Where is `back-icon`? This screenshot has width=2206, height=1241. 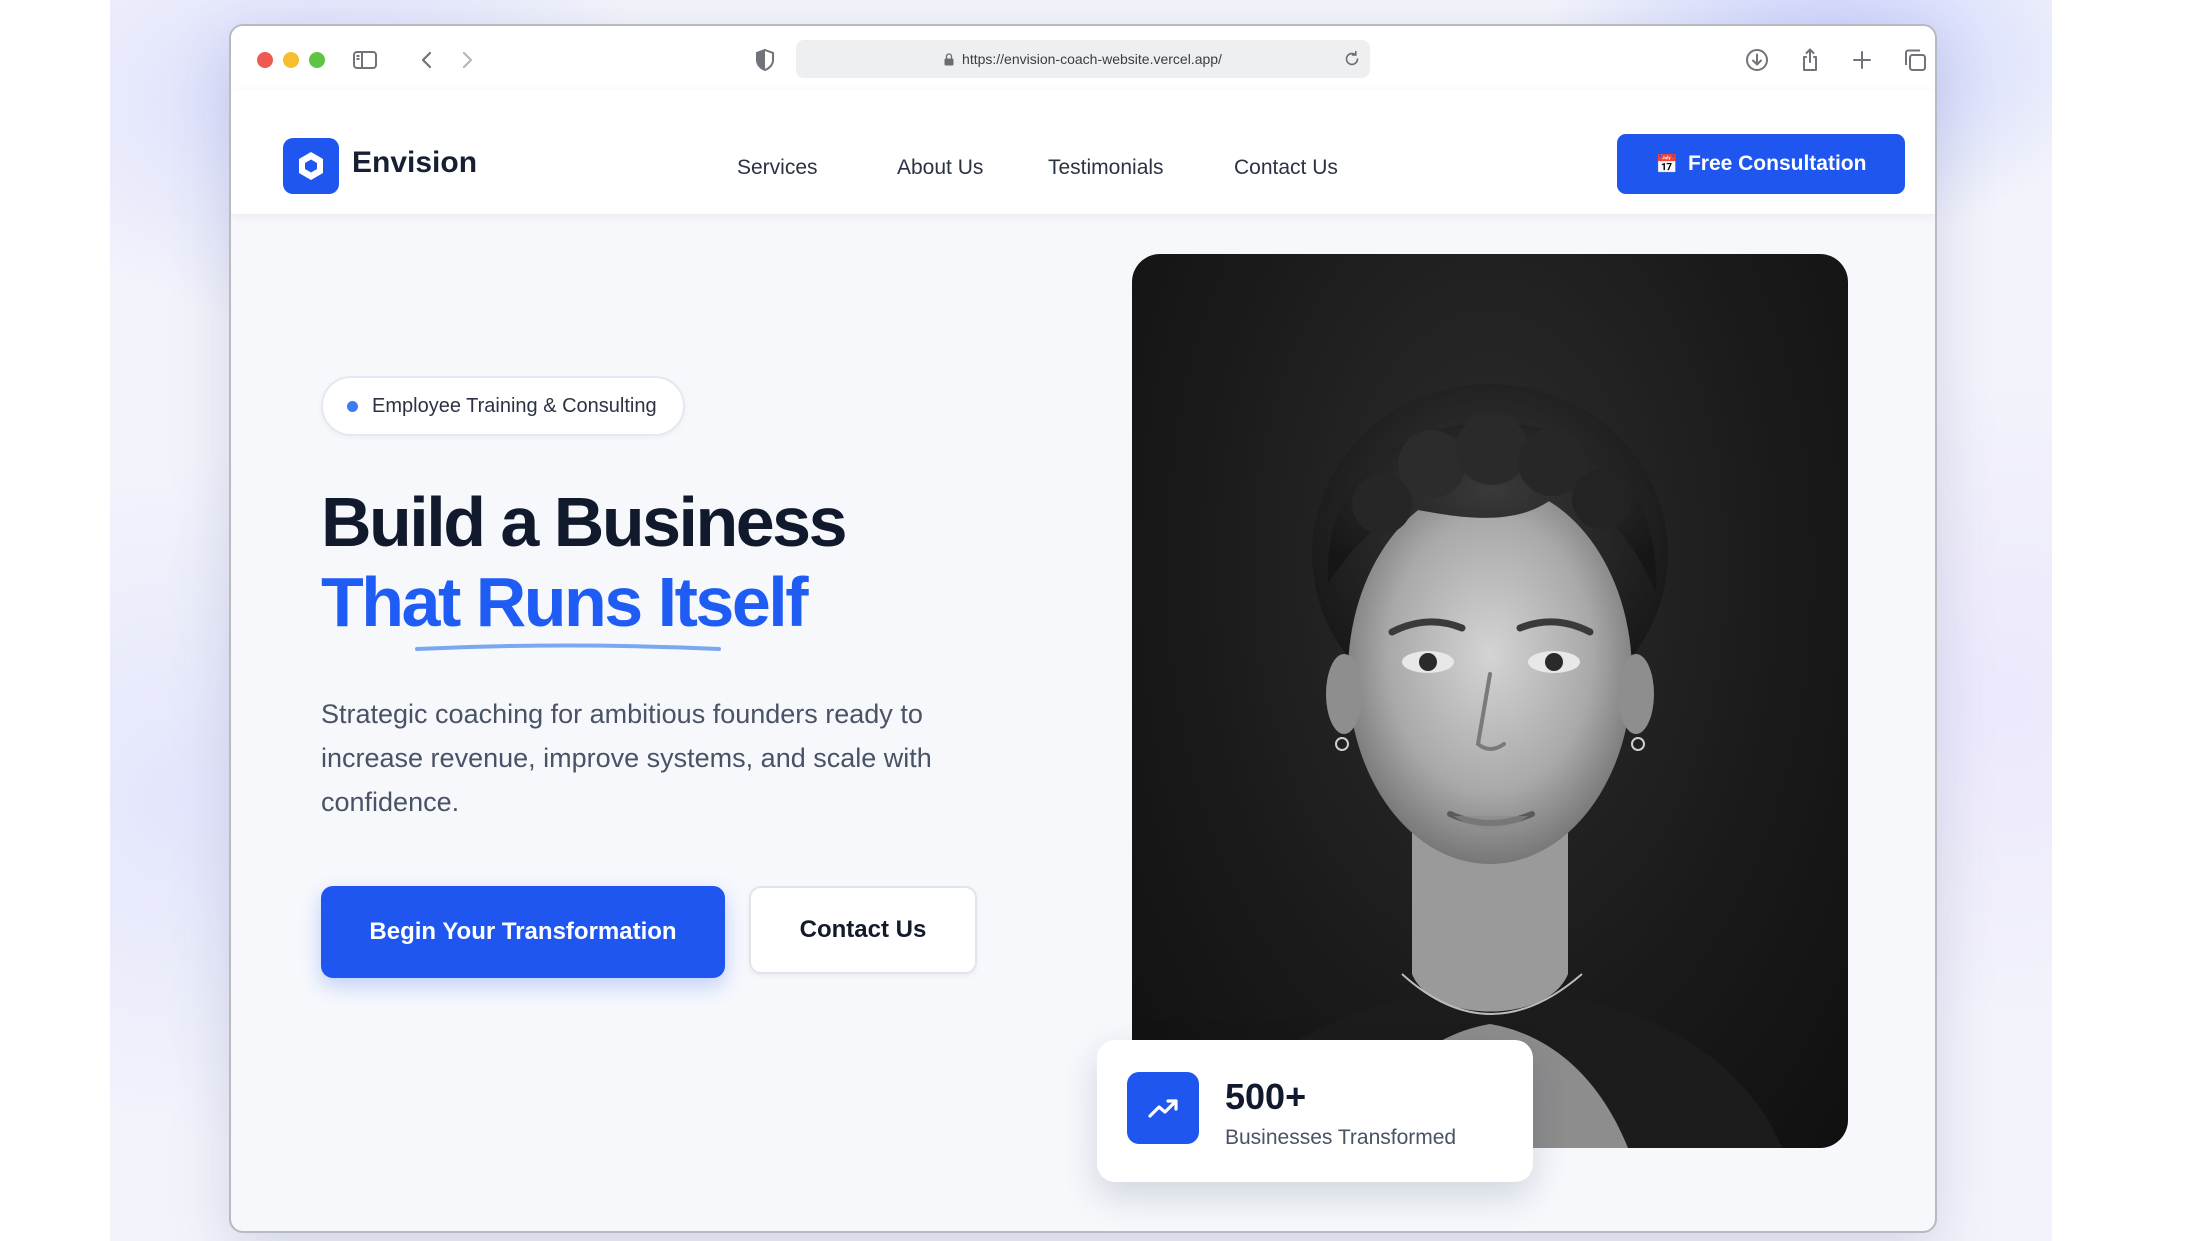
back-icon is located at coordinates (427, 60).